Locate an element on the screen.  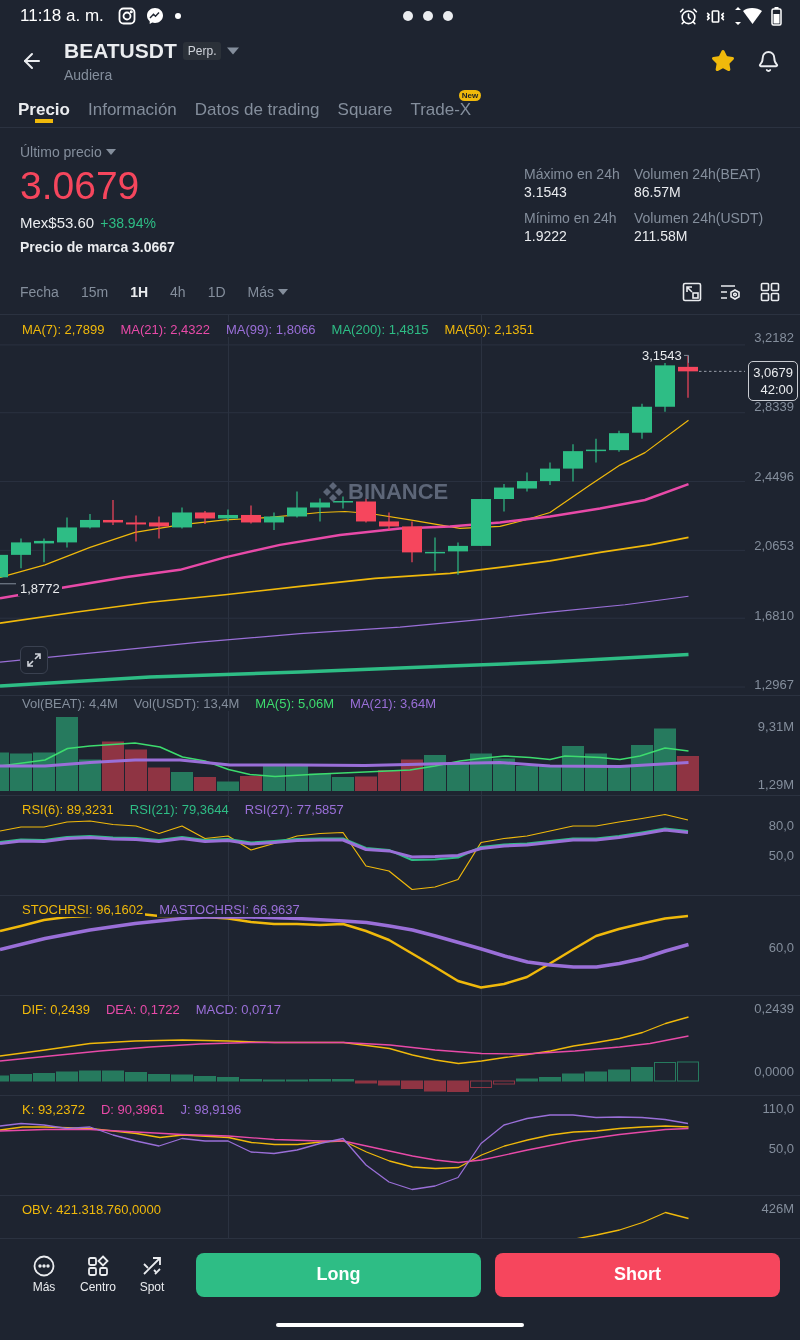
chat-bubble-icon is located at coordinates (154, 16).